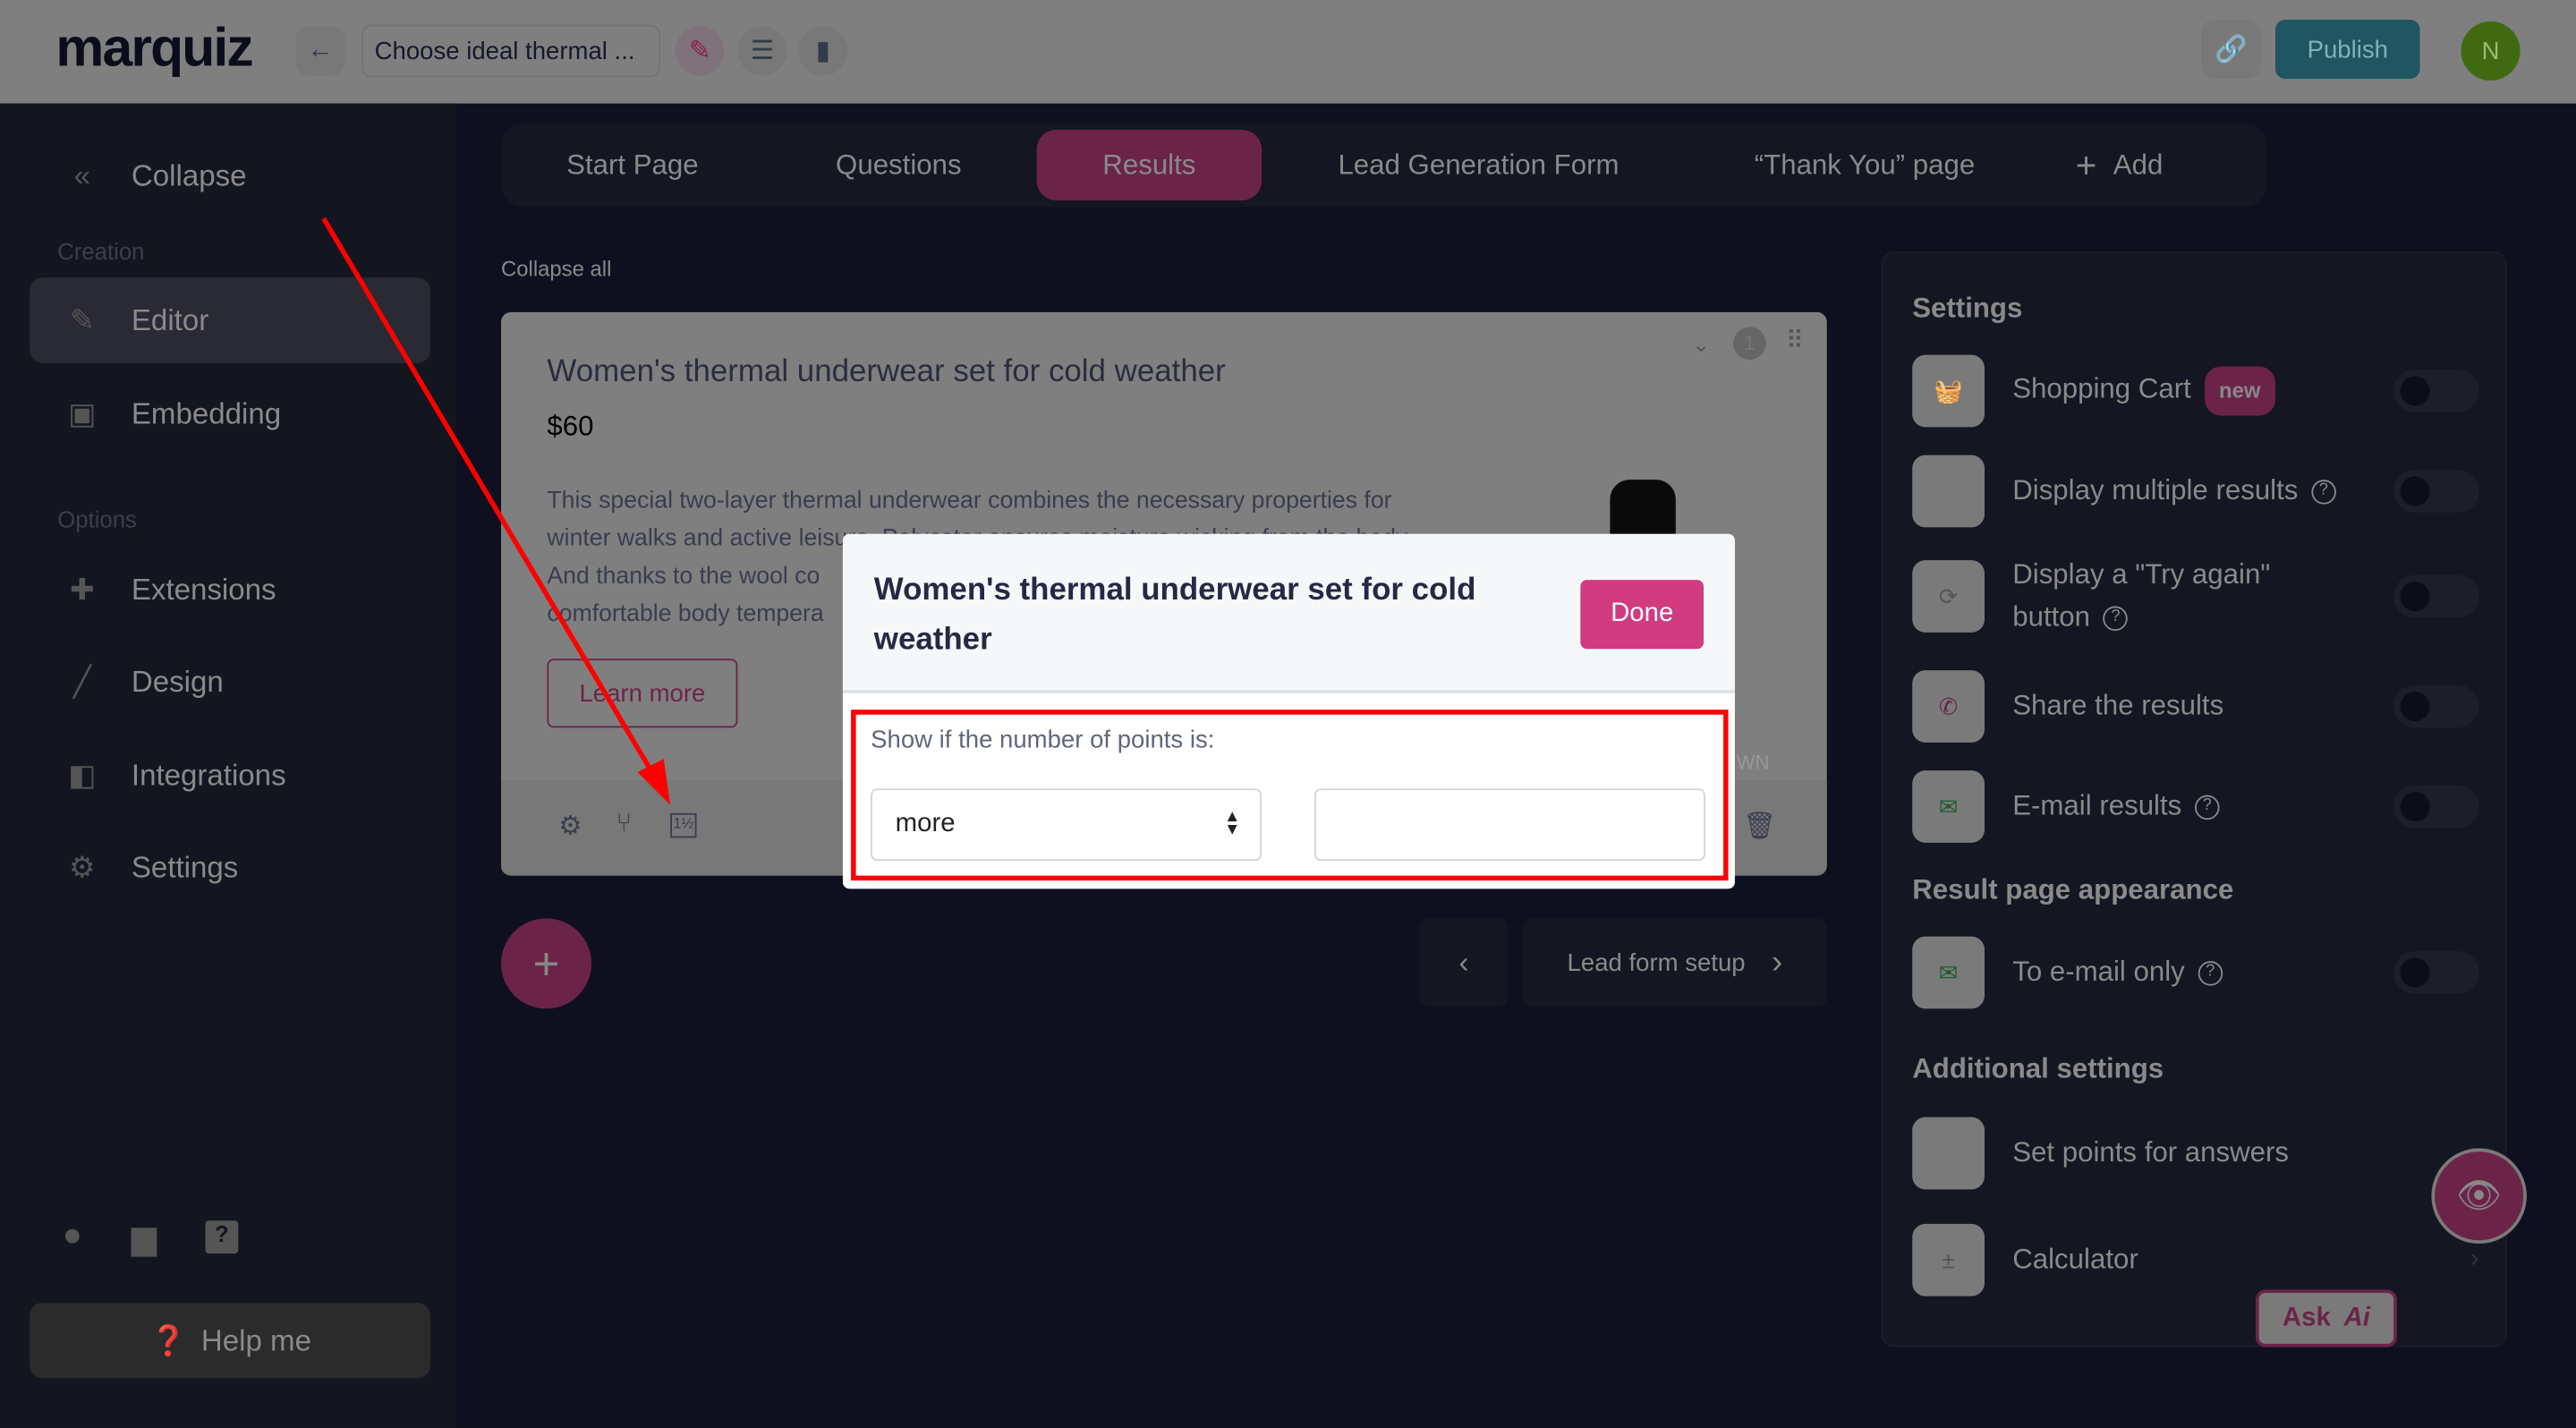  What do you see at coordinates (654, 782) in the screenshot?
I see `arrow-head` at bounding box center [654, 782].